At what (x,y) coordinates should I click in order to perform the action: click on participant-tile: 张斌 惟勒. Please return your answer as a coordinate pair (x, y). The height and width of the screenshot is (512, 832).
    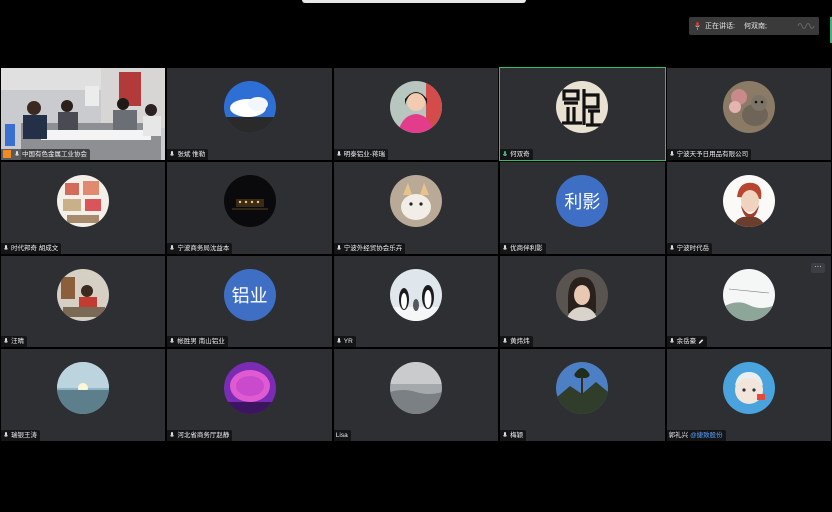
    Looking at the image, I should click on (249, 114).